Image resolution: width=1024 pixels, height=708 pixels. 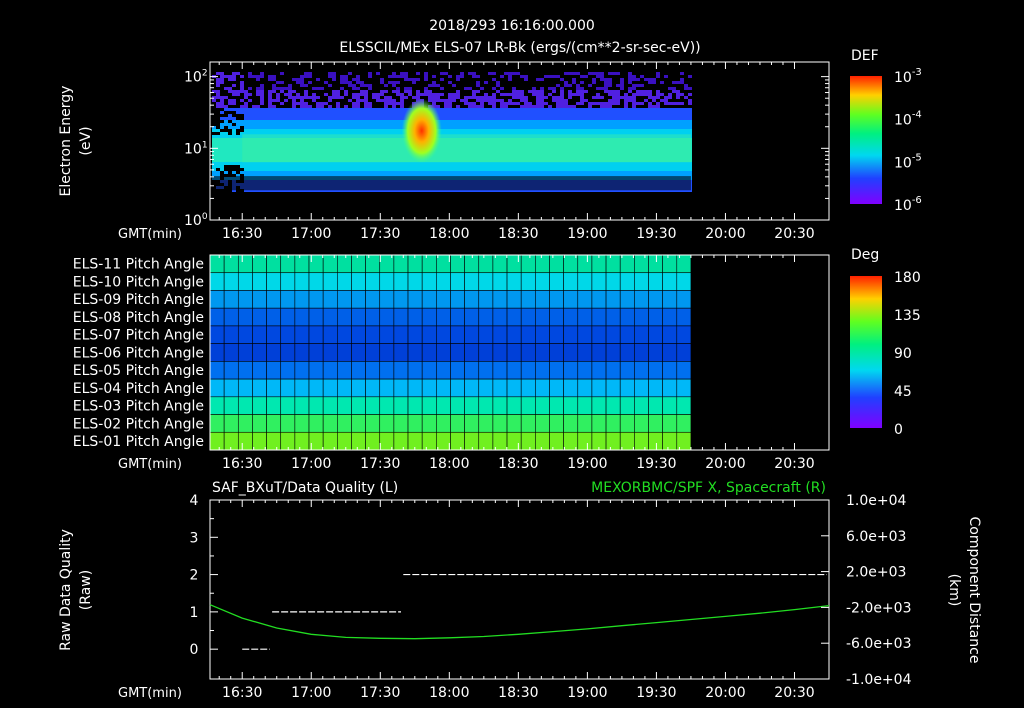 I want to click on time-tick-label: 20:00, so click(x=725, y=464).